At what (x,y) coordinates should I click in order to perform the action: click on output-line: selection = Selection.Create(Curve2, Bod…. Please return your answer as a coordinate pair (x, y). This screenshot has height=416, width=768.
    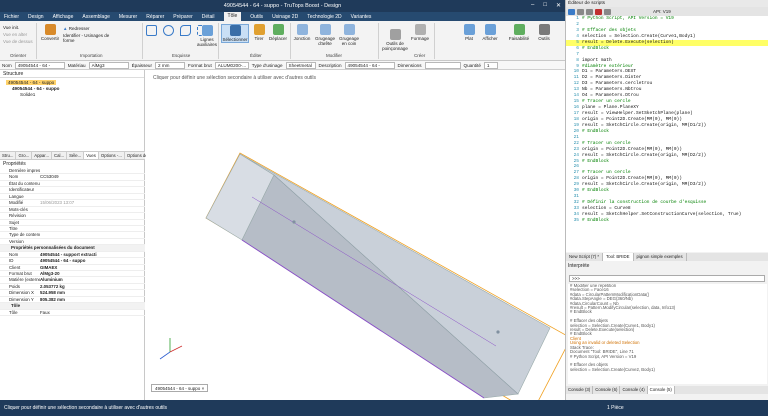
    Looking at the image, I should click on (612, 369).